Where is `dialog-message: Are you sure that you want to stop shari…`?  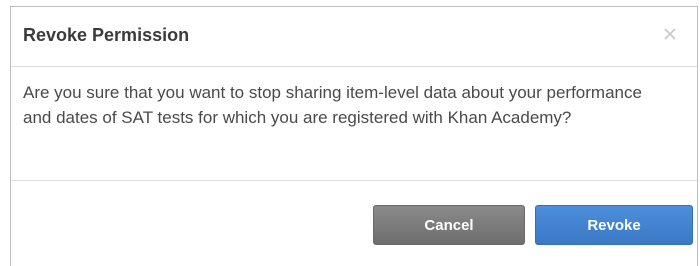 dialog-message: Are you sure that you want to stop shari… is located at coordinates (332, 105).